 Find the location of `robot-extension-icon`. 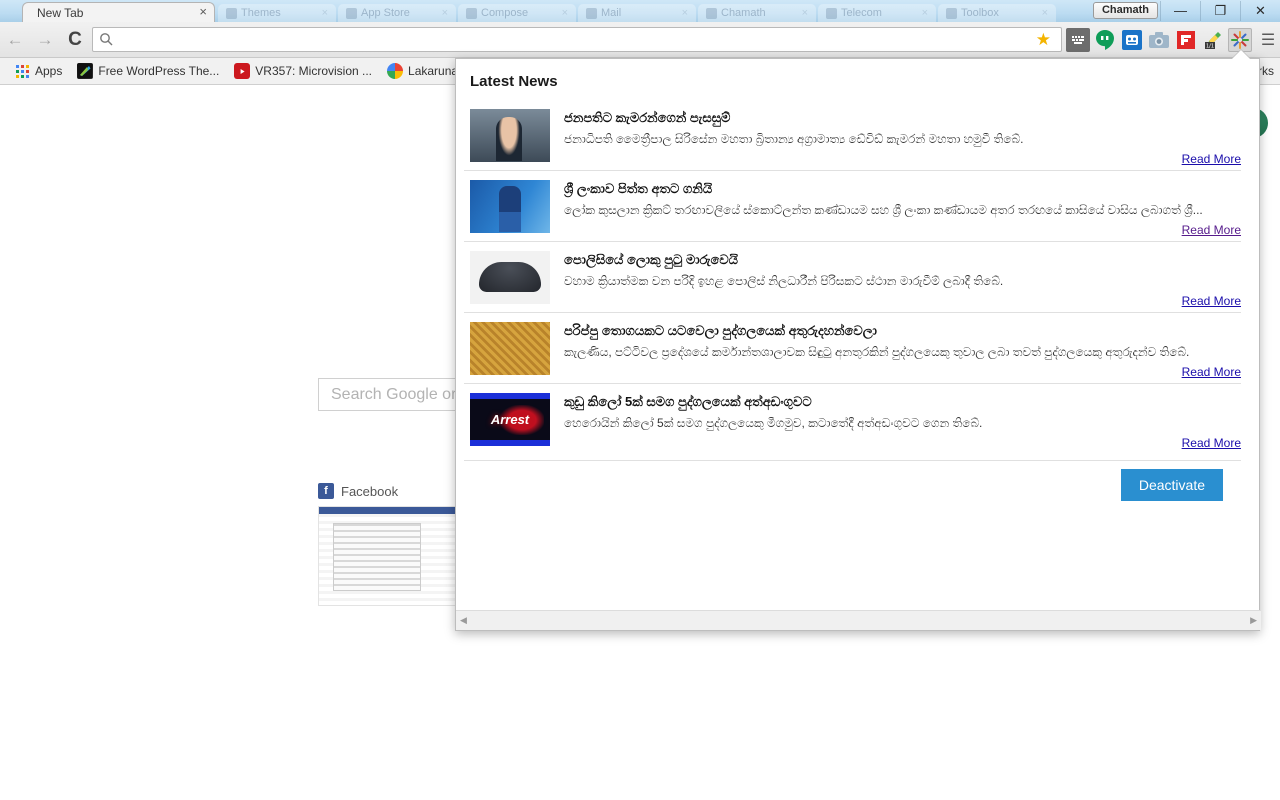

robot-extension-icon is located at coordinates (1132, 40).